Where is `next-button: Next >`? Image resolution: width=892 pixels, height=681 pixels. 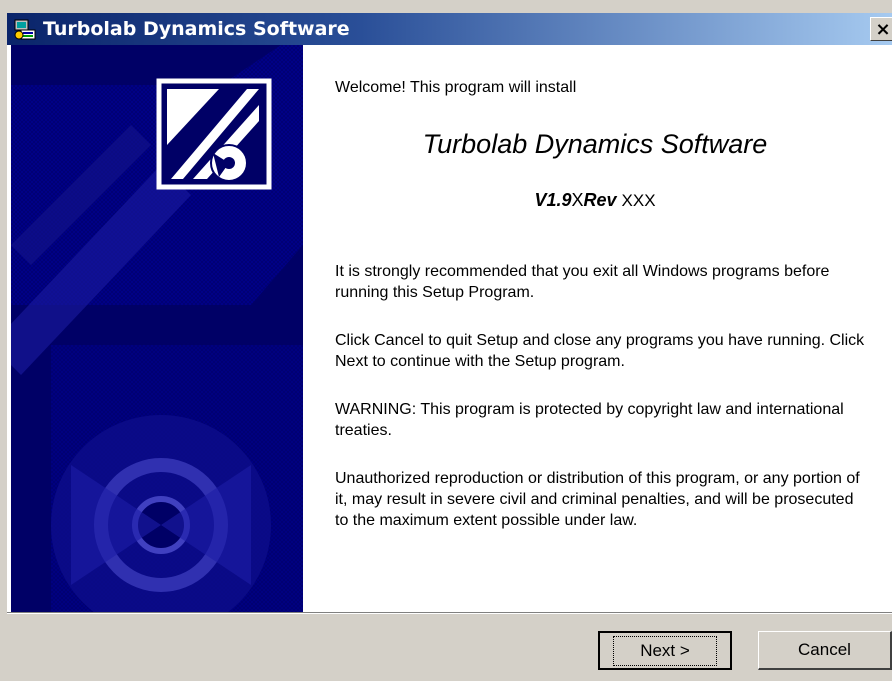 next-button: Next > is located at coordinates (665, 650).